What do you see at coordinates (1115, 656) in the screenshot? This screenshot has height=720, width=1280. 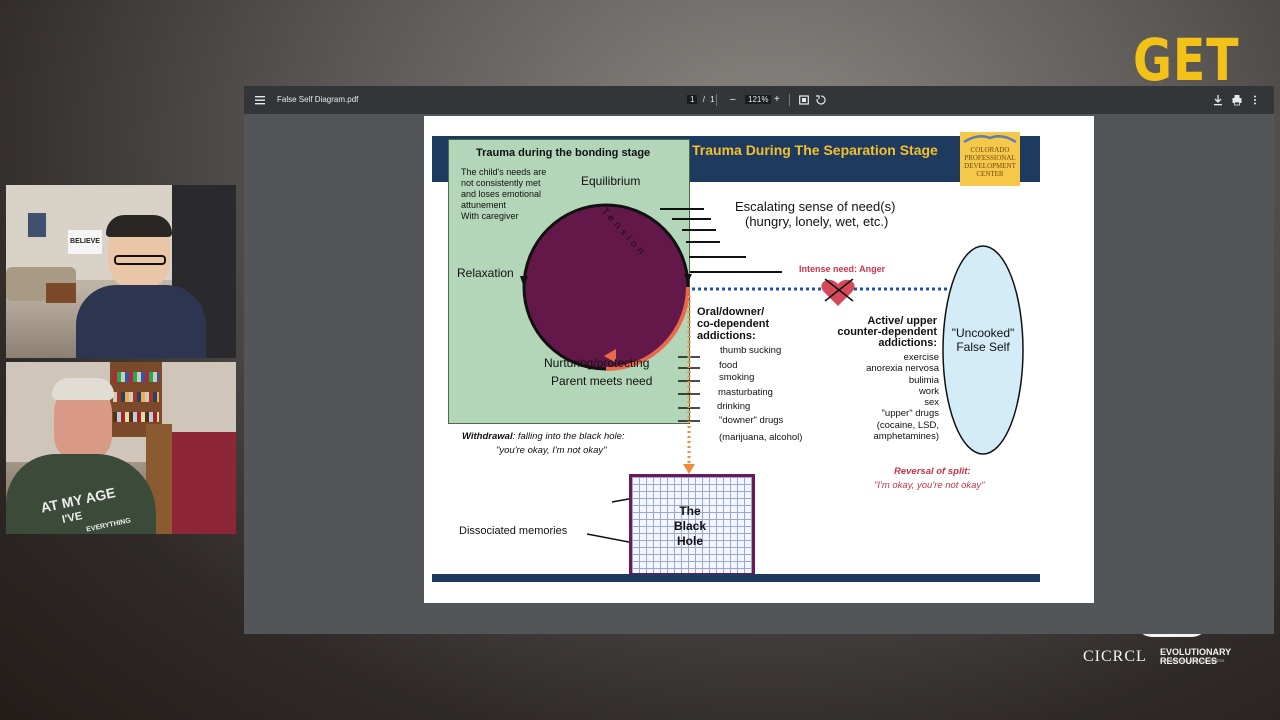 I see `brand-name: CICRCL` at bounding box center [1115, 656].